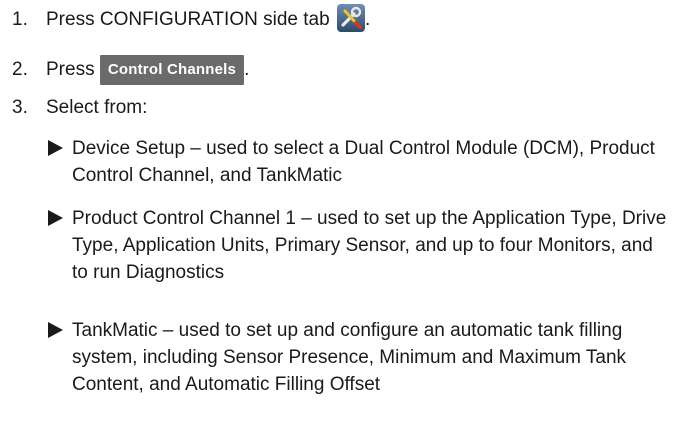 The height and width of the screenshot is (427, 677). I want to click on wrench-screwdriver-icon, so click(350, 18).